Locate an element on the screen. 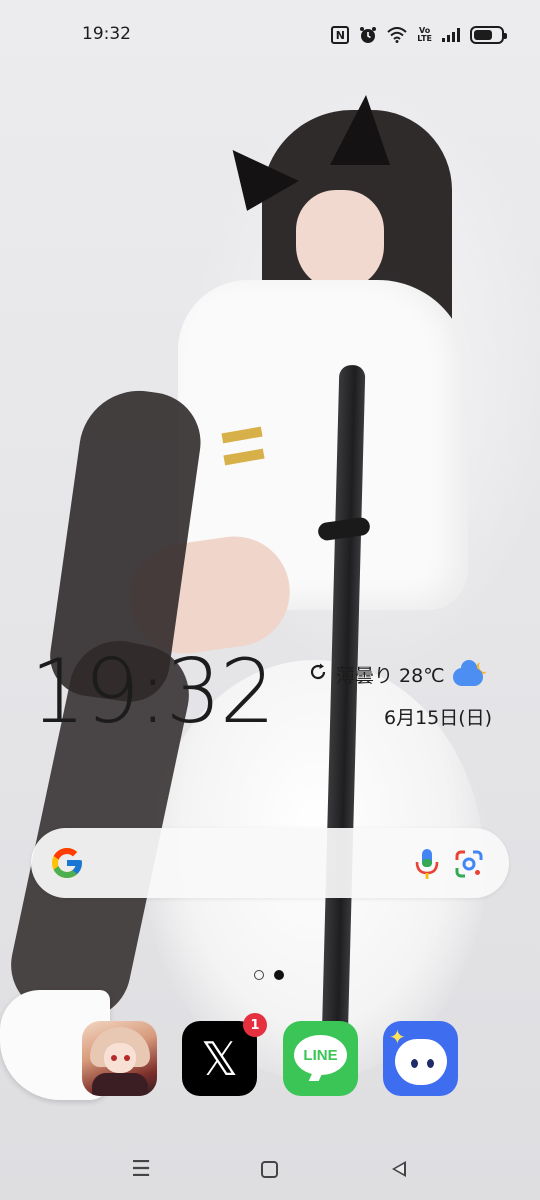 The width and height of the screenshot is (540, 1200). game-app-icon is located at coordinates (119, 1058).